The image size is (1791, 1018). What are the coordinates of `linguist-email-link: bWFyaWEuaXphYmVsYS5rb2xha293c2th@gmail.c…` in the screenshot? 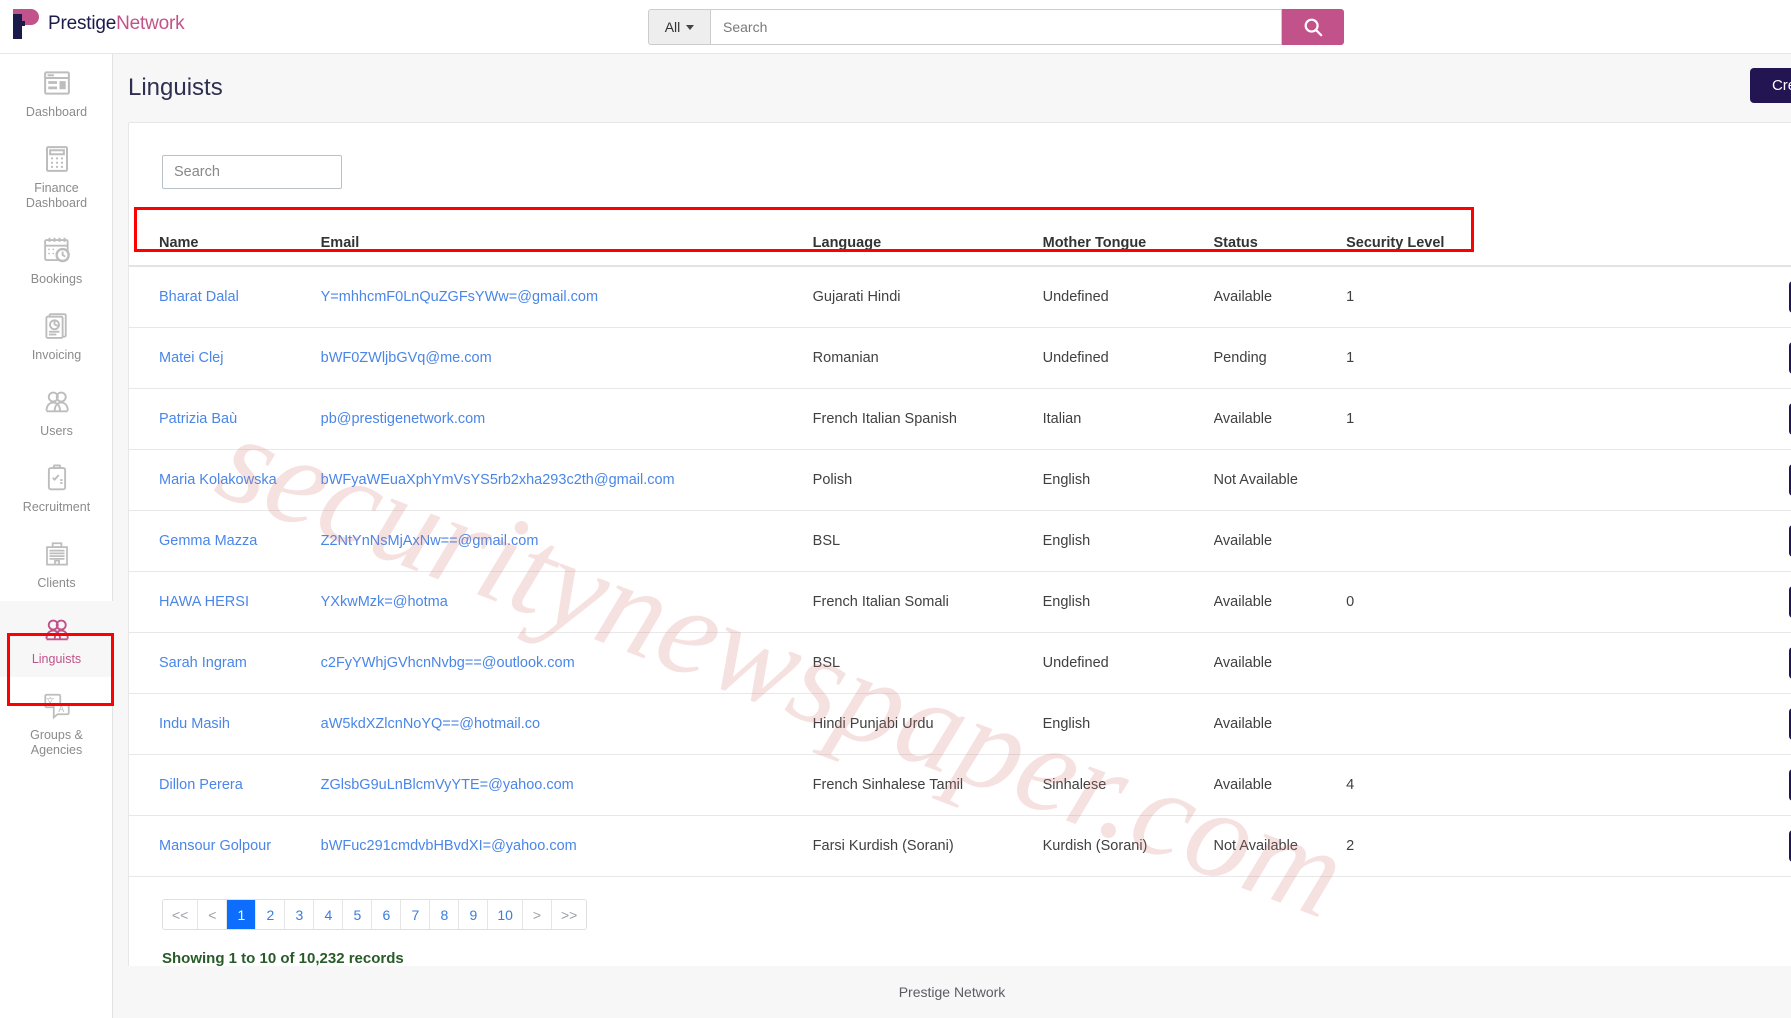 It's located at (498, 480).